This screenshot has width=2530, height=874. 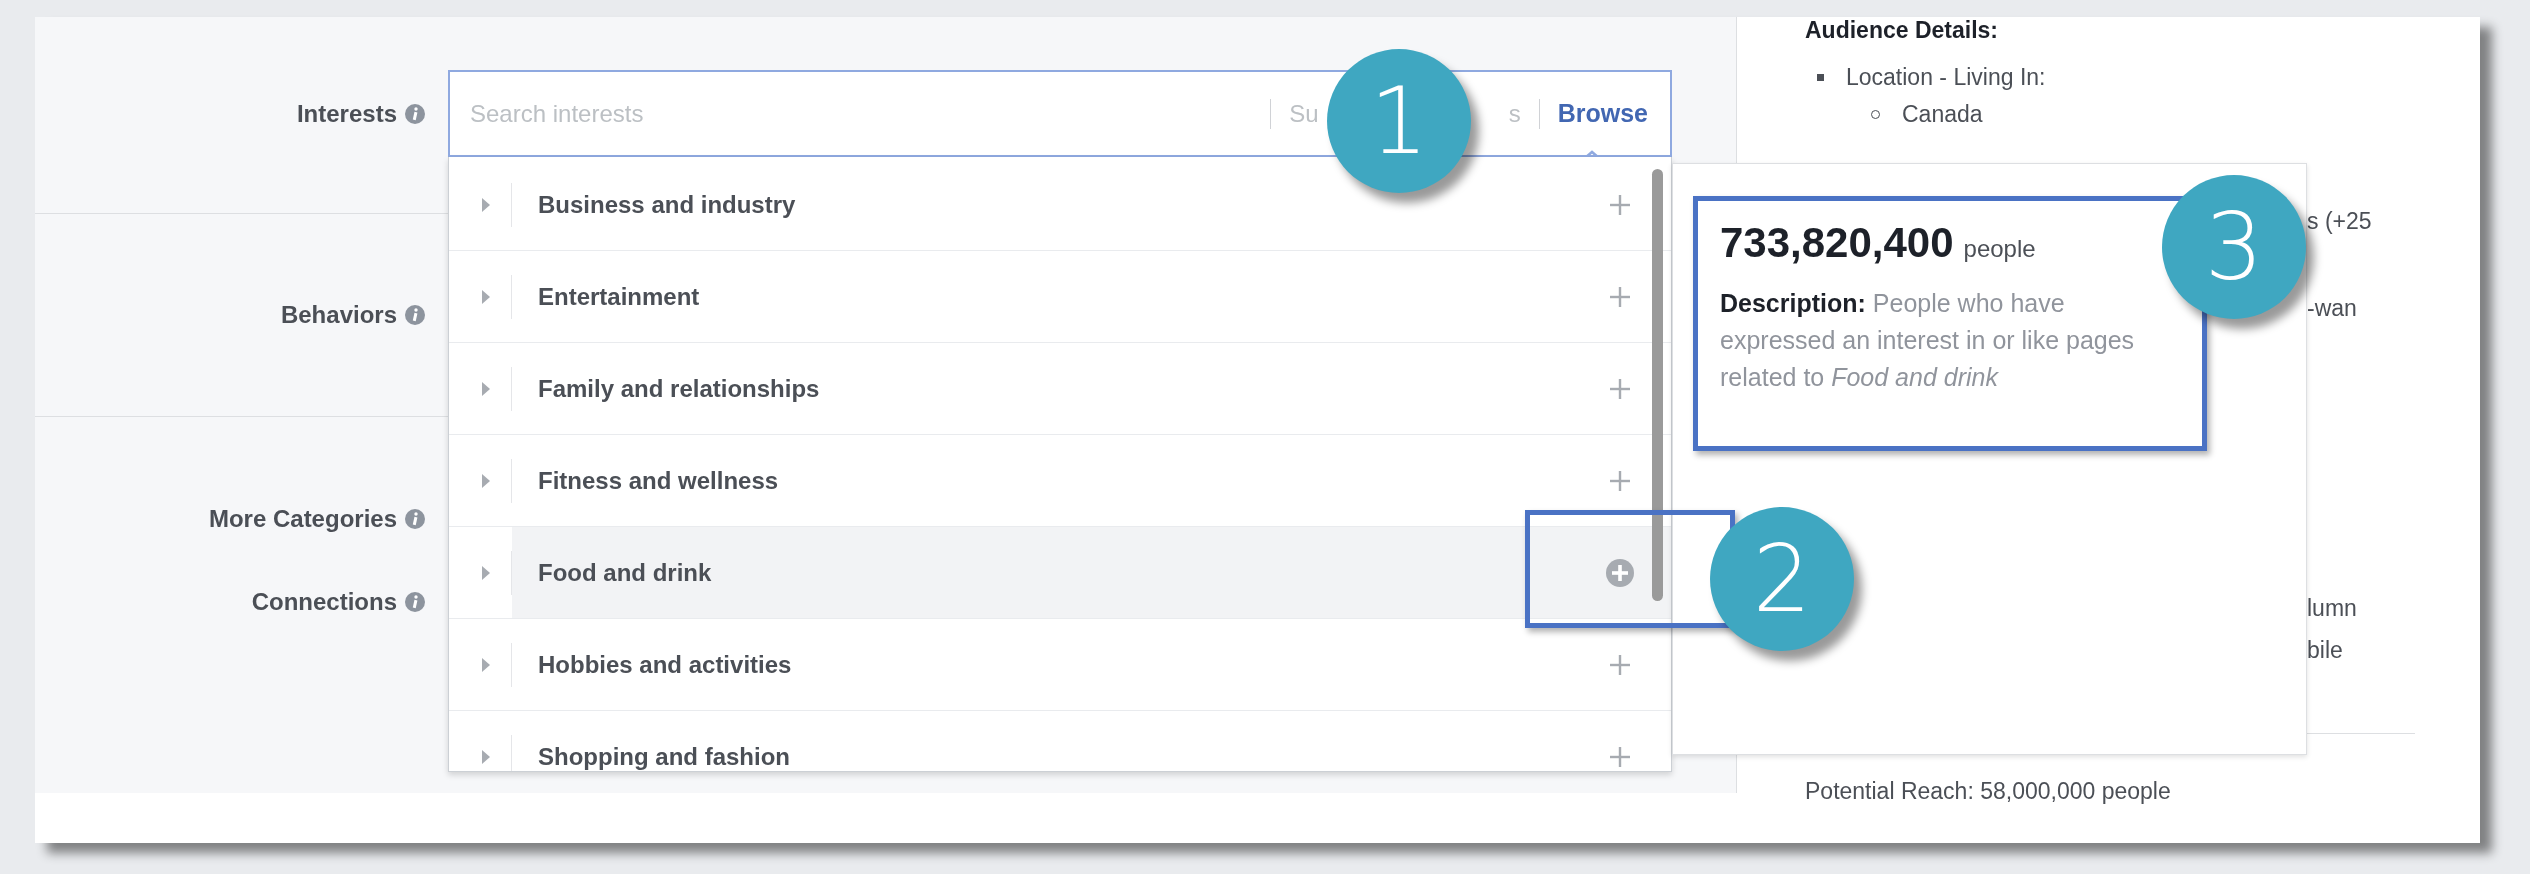 I want to click on list-item: -wan, so click(x=2332, y=308).